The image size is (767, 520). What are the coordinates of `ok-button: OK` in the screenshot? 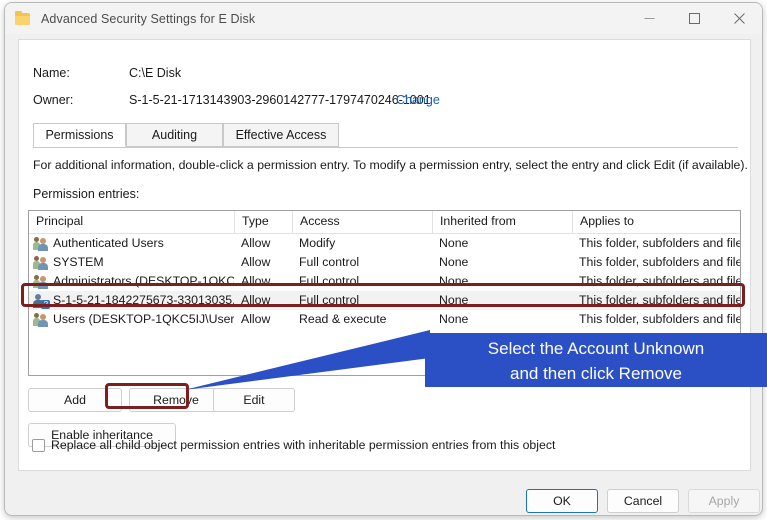 It's located at (562, 501).